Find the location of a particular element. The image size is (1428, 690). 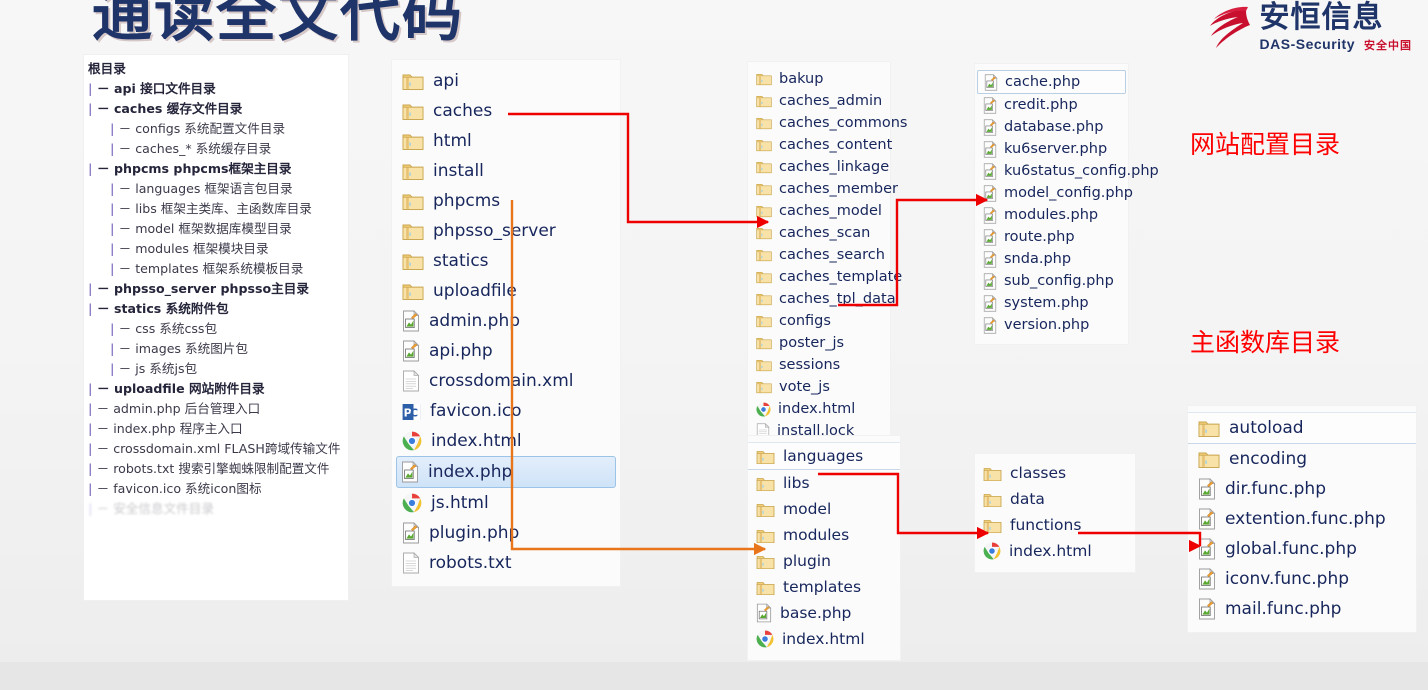

file-name-label: functions is located at coordinates (1046, 525).